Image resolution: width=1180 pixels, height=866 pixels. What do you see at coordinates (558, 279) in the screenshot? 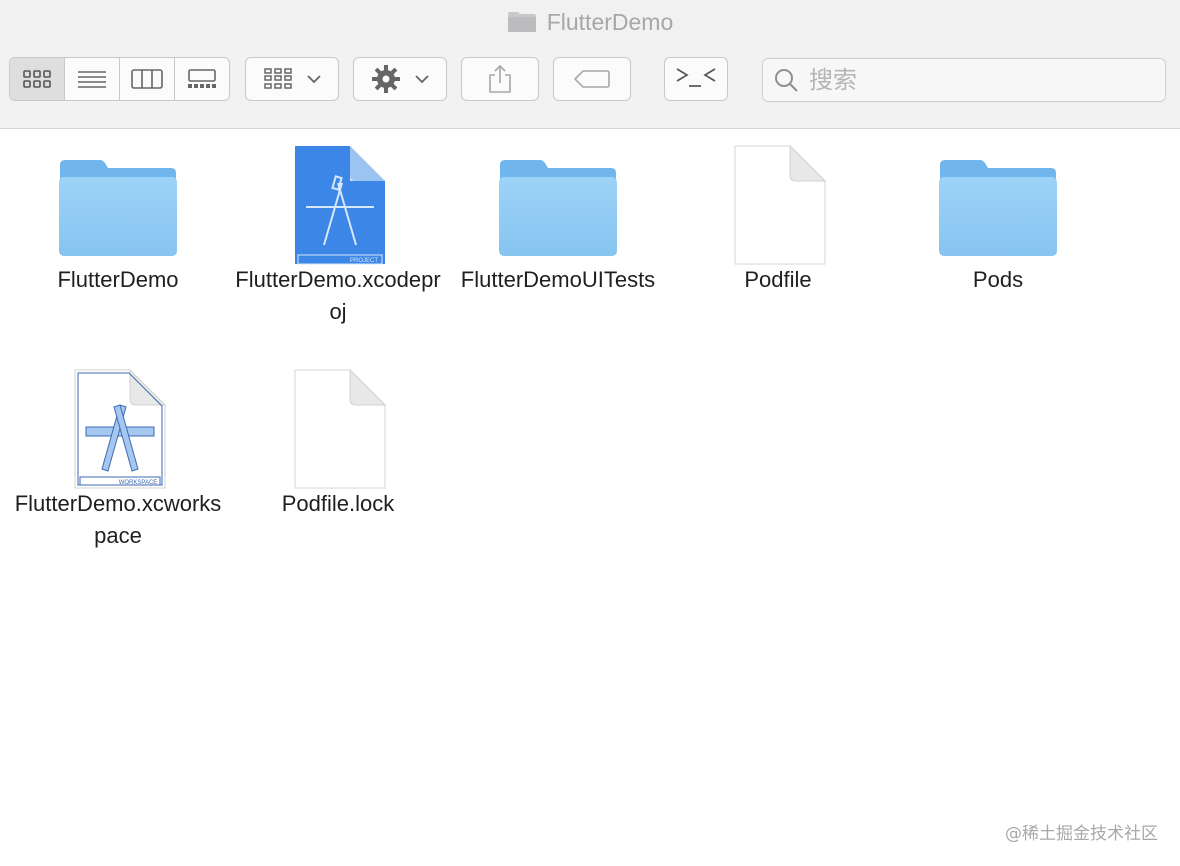
I see `file-name: FlutterDemoUITests` at bounding box center [558, 279].